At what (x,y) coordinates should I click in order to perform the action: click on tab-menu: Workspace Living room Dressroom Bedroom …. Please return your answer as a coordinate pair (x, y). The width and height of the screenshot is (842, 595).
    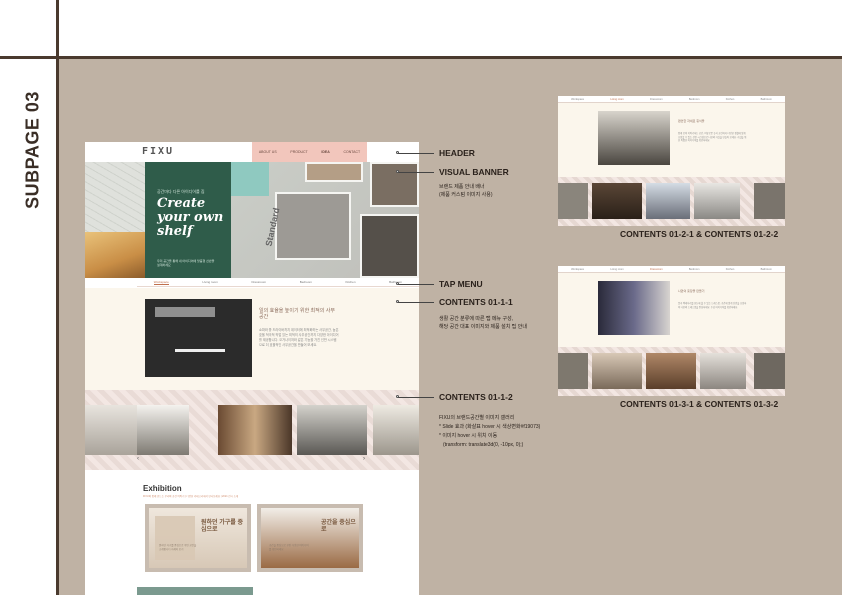
    Looking at the image, I should click on (278, 282).